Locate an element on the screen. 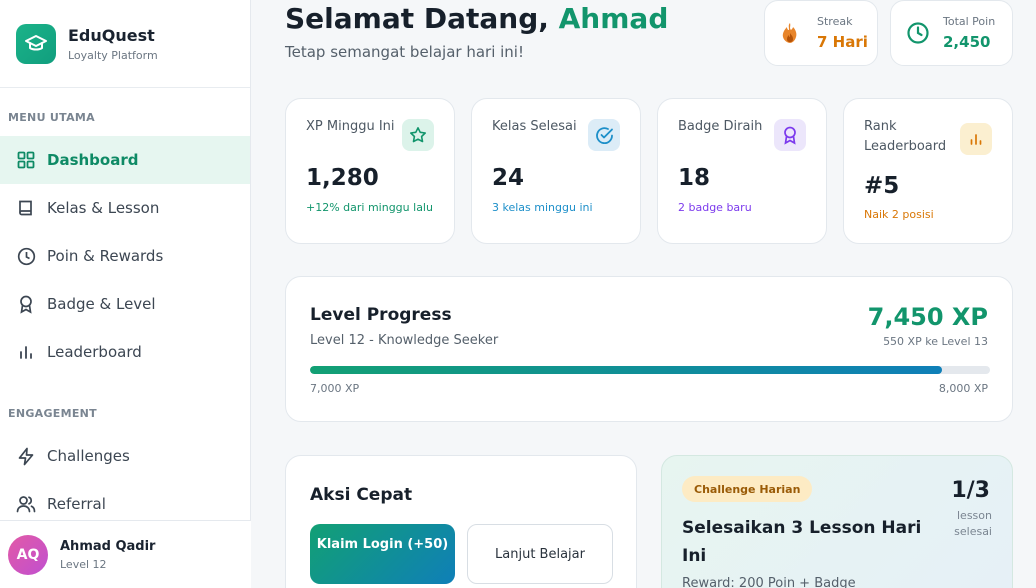 Image resolution: width=1036 pixels, height=588 pixels. level-progress-bar is located at coordinates (650, 370).